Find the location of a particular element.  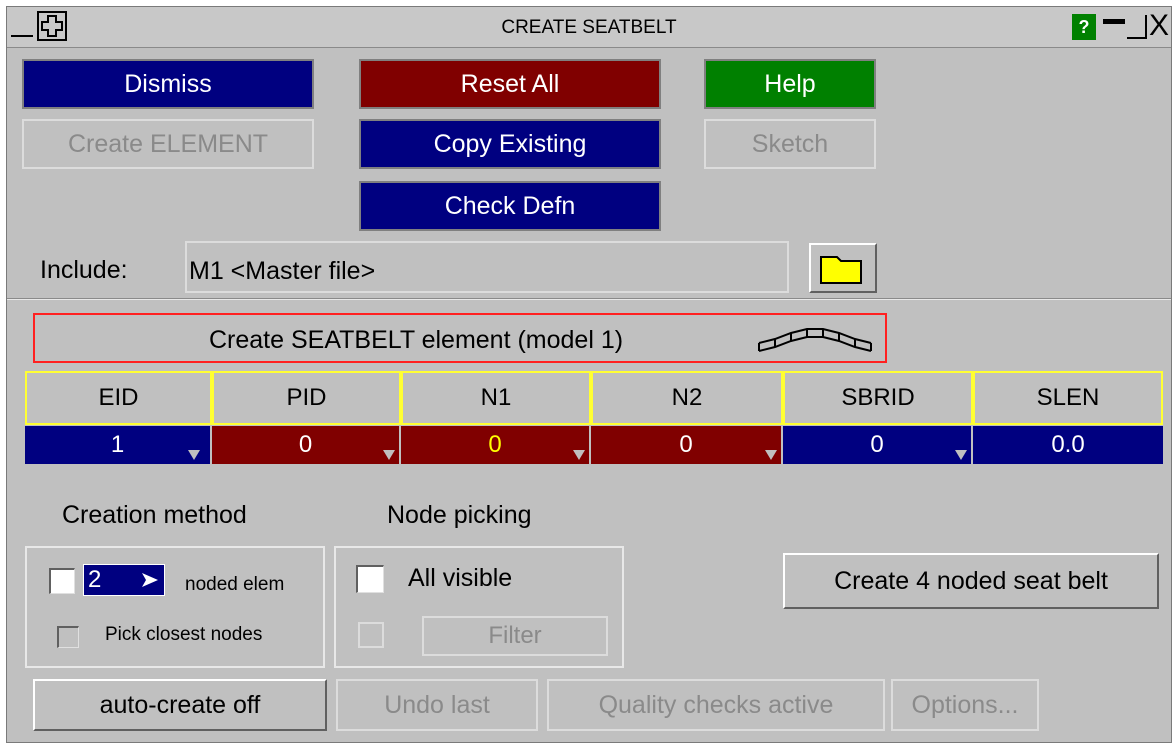

sketch-button: Sketch is located at coordinates (790, 144).